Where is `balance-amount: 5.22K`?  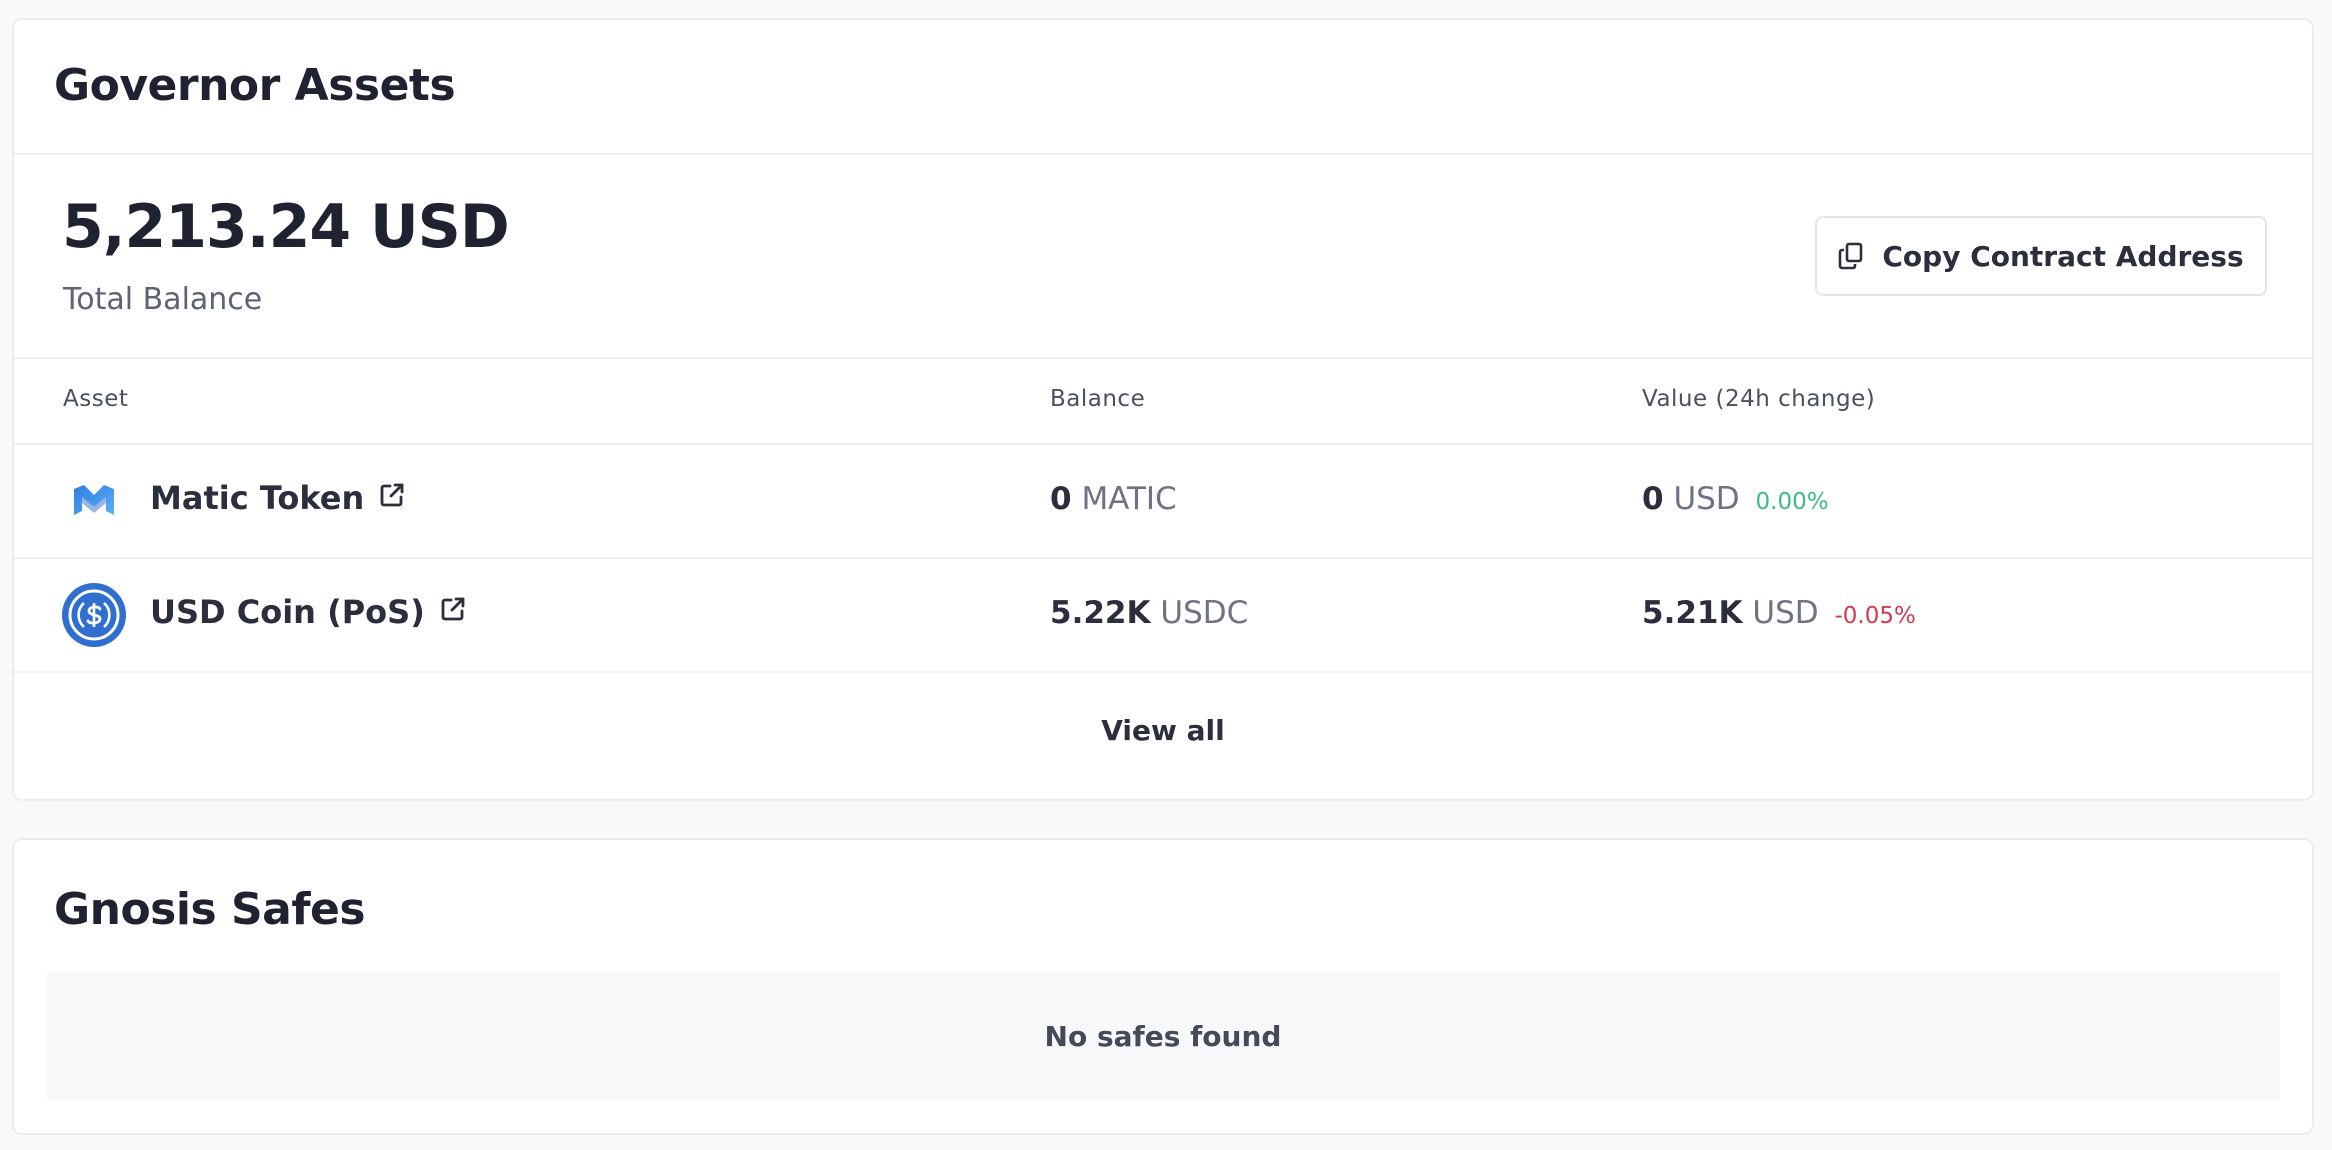 balance-amount: 5.22K is located at coordinates (1100, 613).